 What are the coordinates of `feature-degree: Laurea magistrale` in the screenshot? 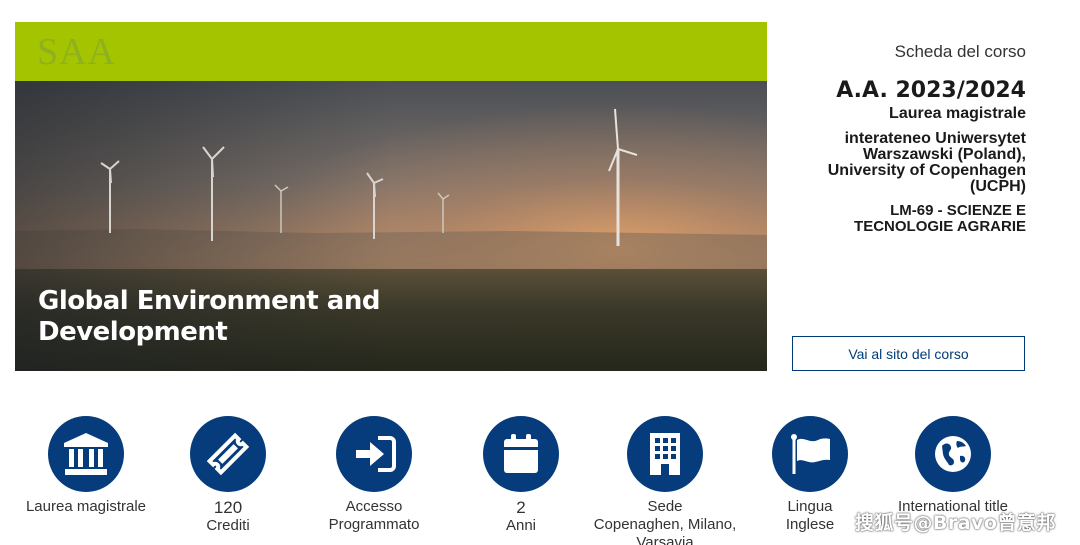 It's located at (86, 466).